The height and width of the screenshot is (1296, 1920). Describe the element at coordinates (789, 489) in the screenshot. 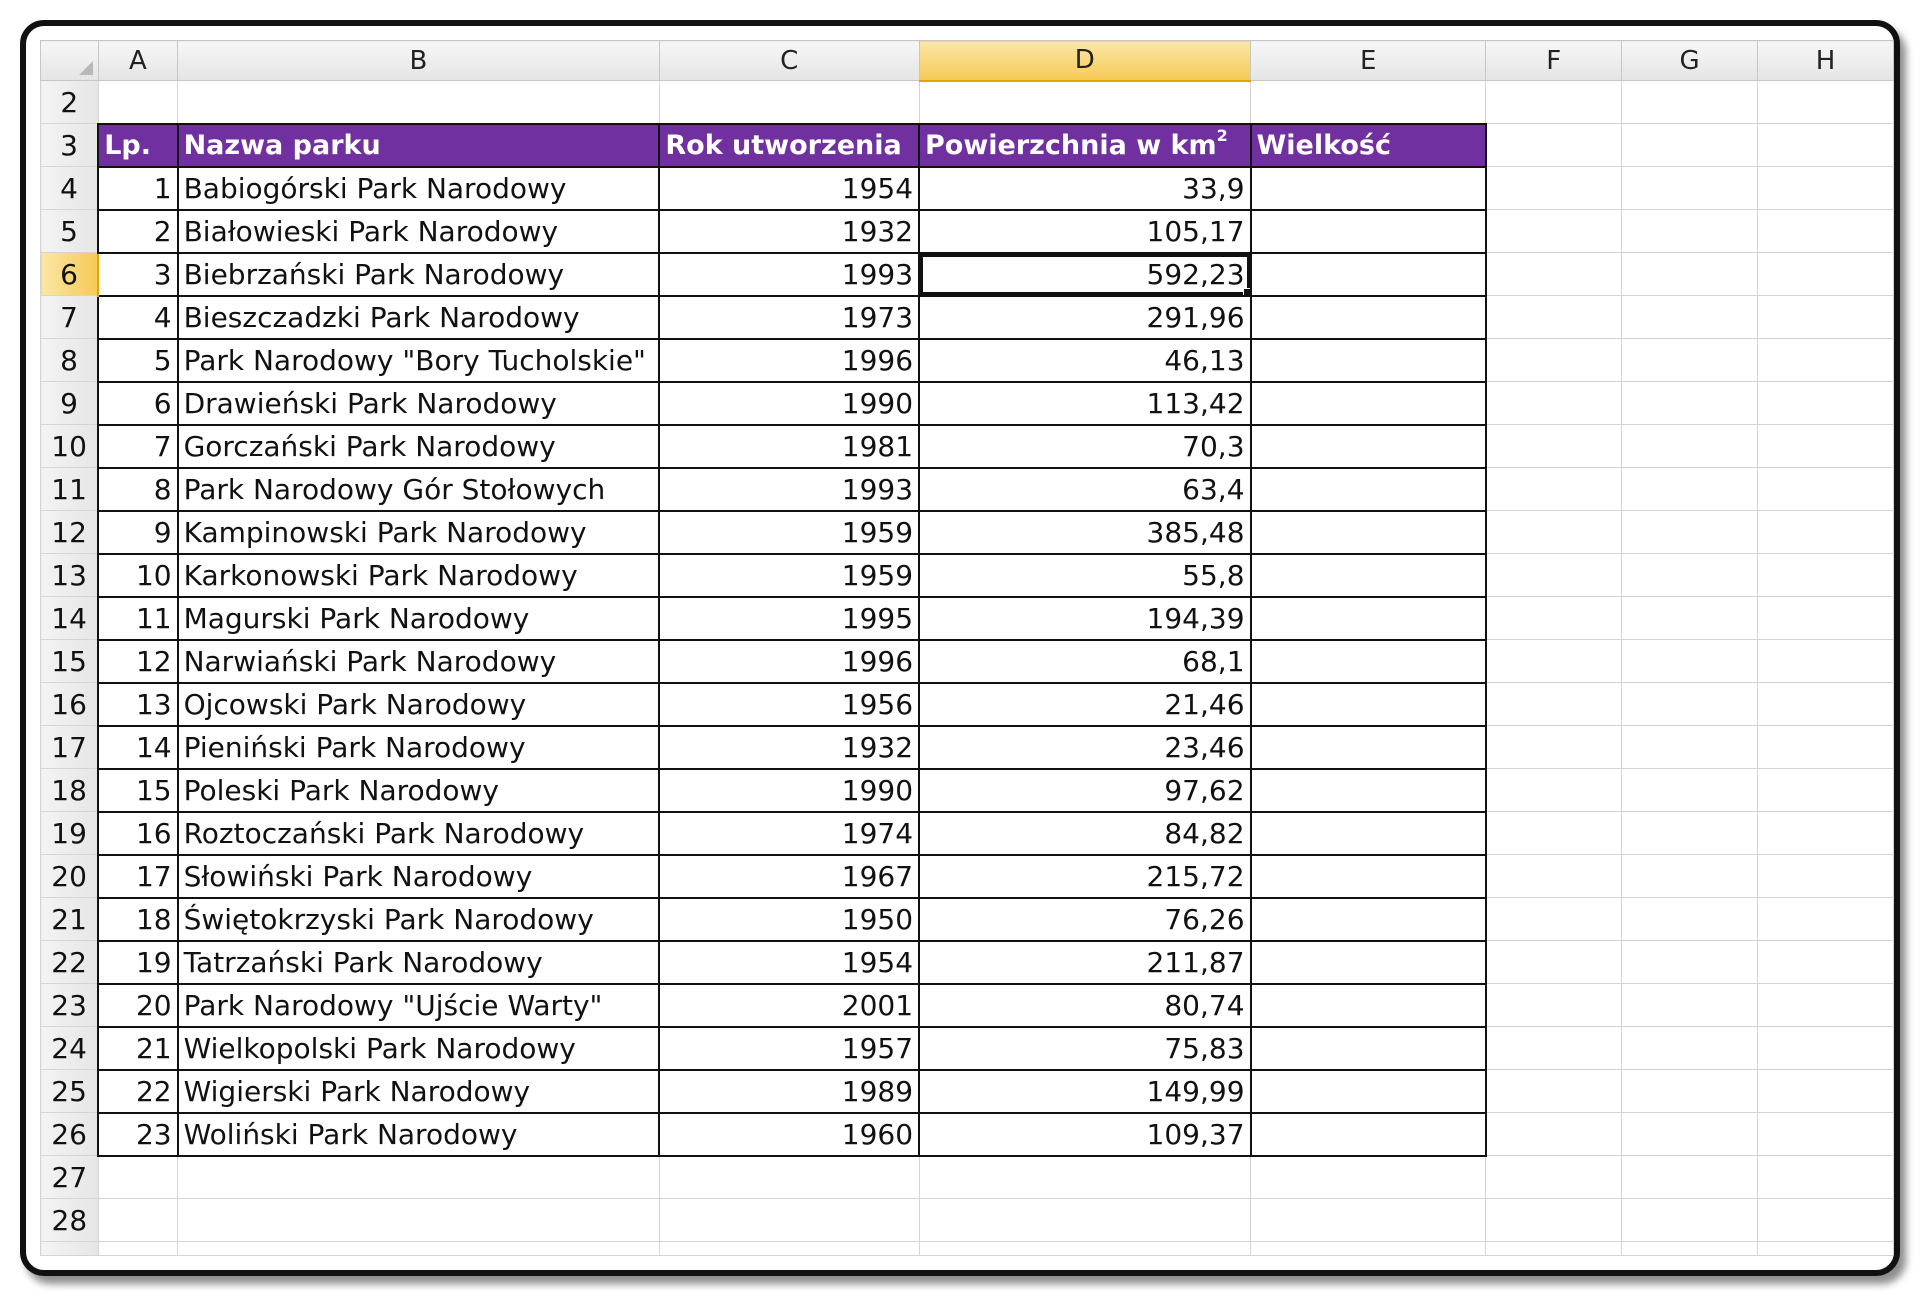

I see `cell-year: 1993` at that location.